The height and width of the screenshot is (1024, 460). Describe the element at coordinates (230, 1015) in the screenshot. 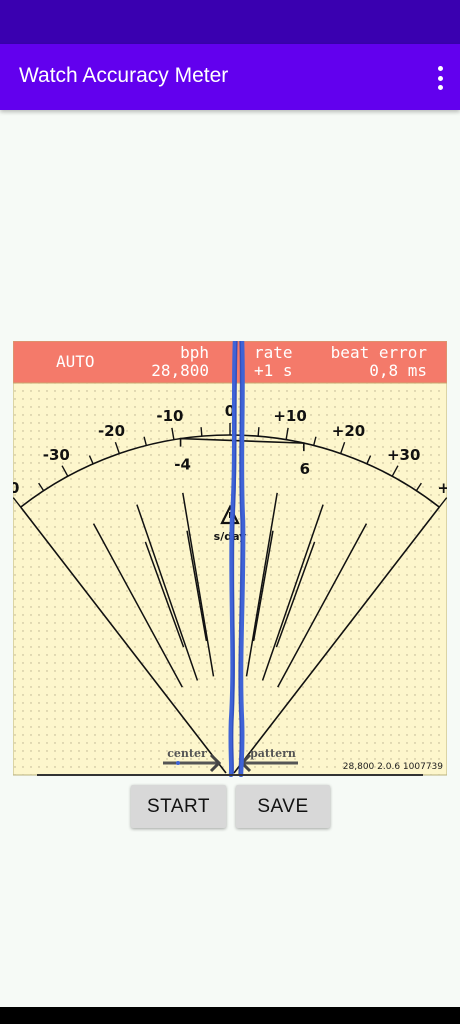

I see `navigation-bar` at that location.